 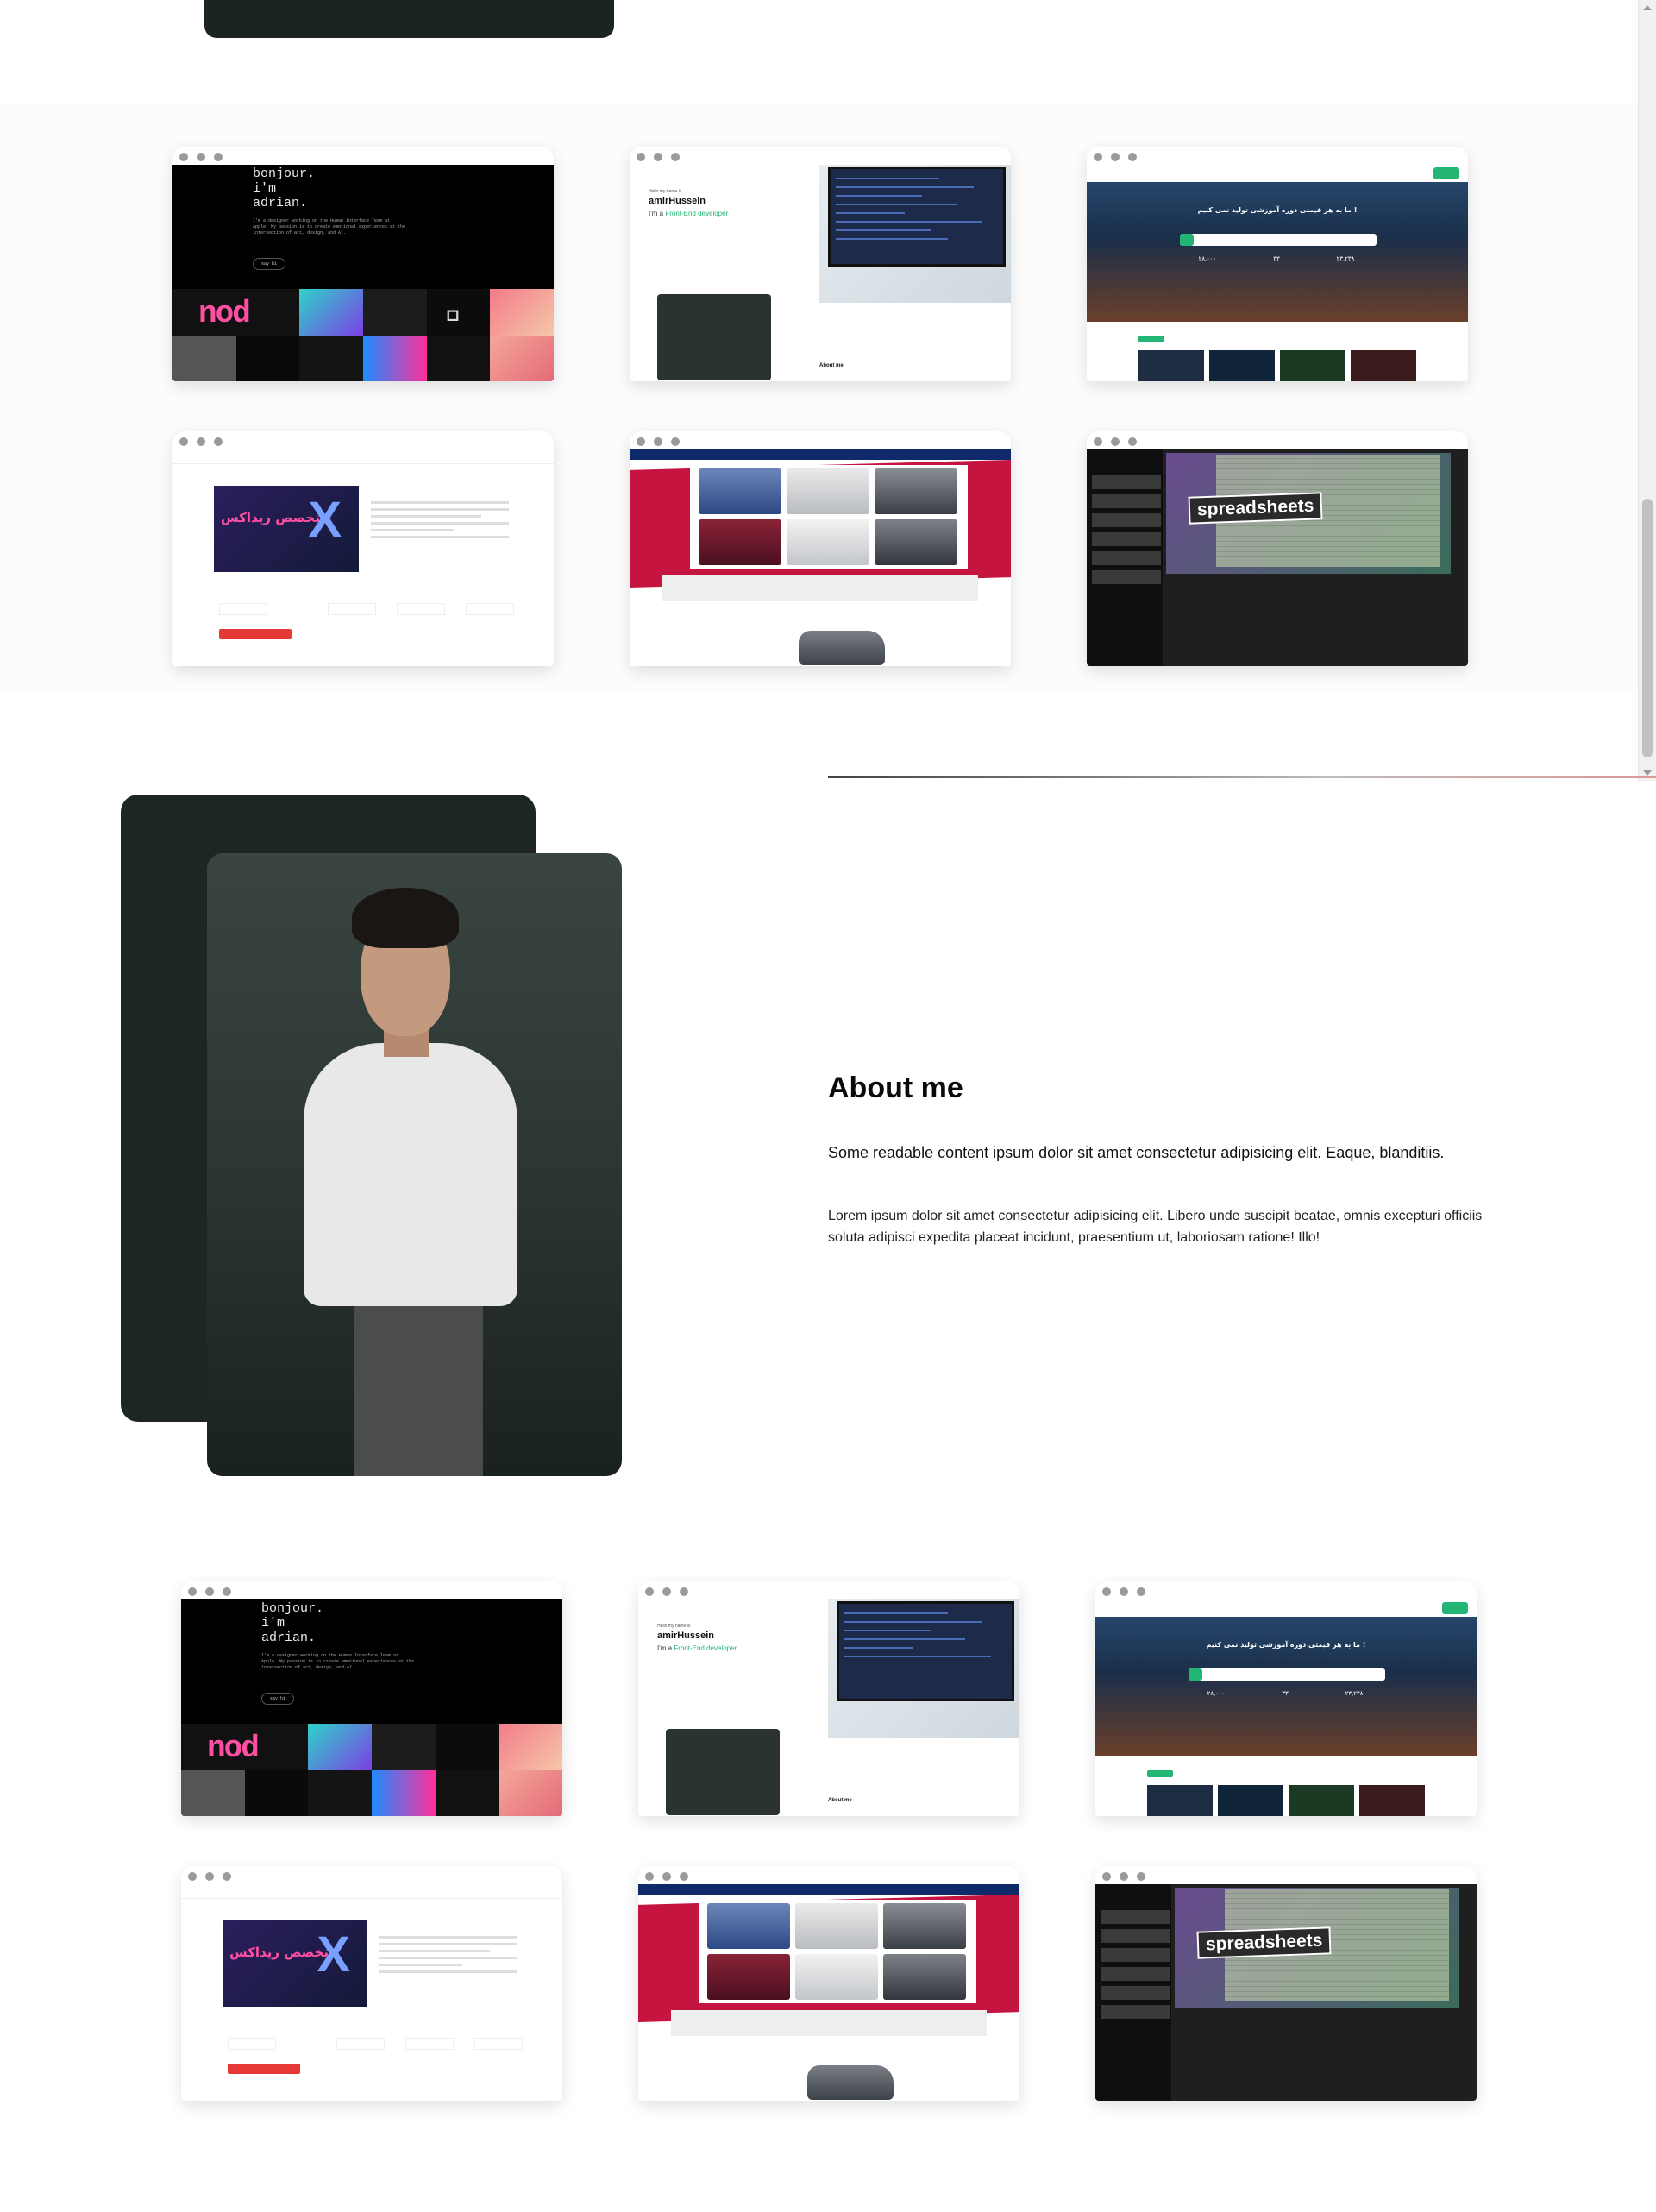 What do you see at coordinates (821, 455) in the screenshot?
I see `cars-topbar` at bounding box center [821, 455].